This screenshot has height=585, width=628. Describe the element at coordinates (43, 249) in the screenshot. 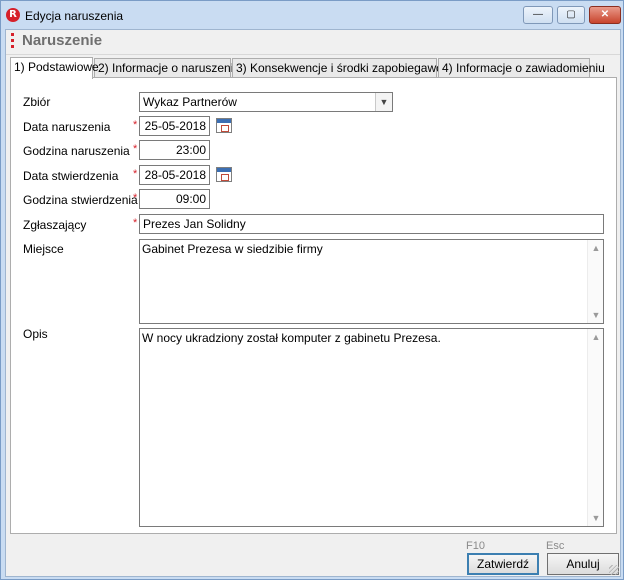

I see `miejsce-label: Miejsce` at that location.